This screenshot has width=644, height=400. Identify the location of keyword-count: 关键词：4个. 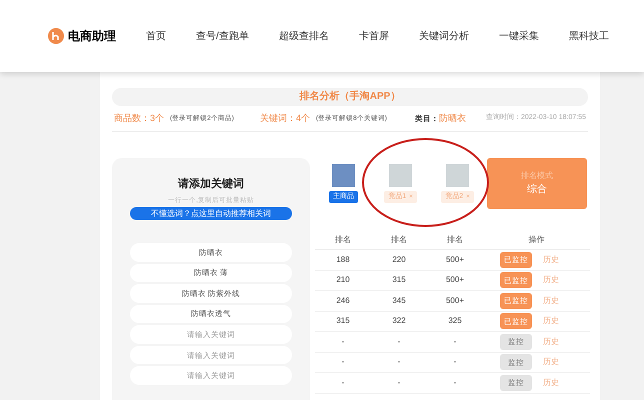
(285, 118).